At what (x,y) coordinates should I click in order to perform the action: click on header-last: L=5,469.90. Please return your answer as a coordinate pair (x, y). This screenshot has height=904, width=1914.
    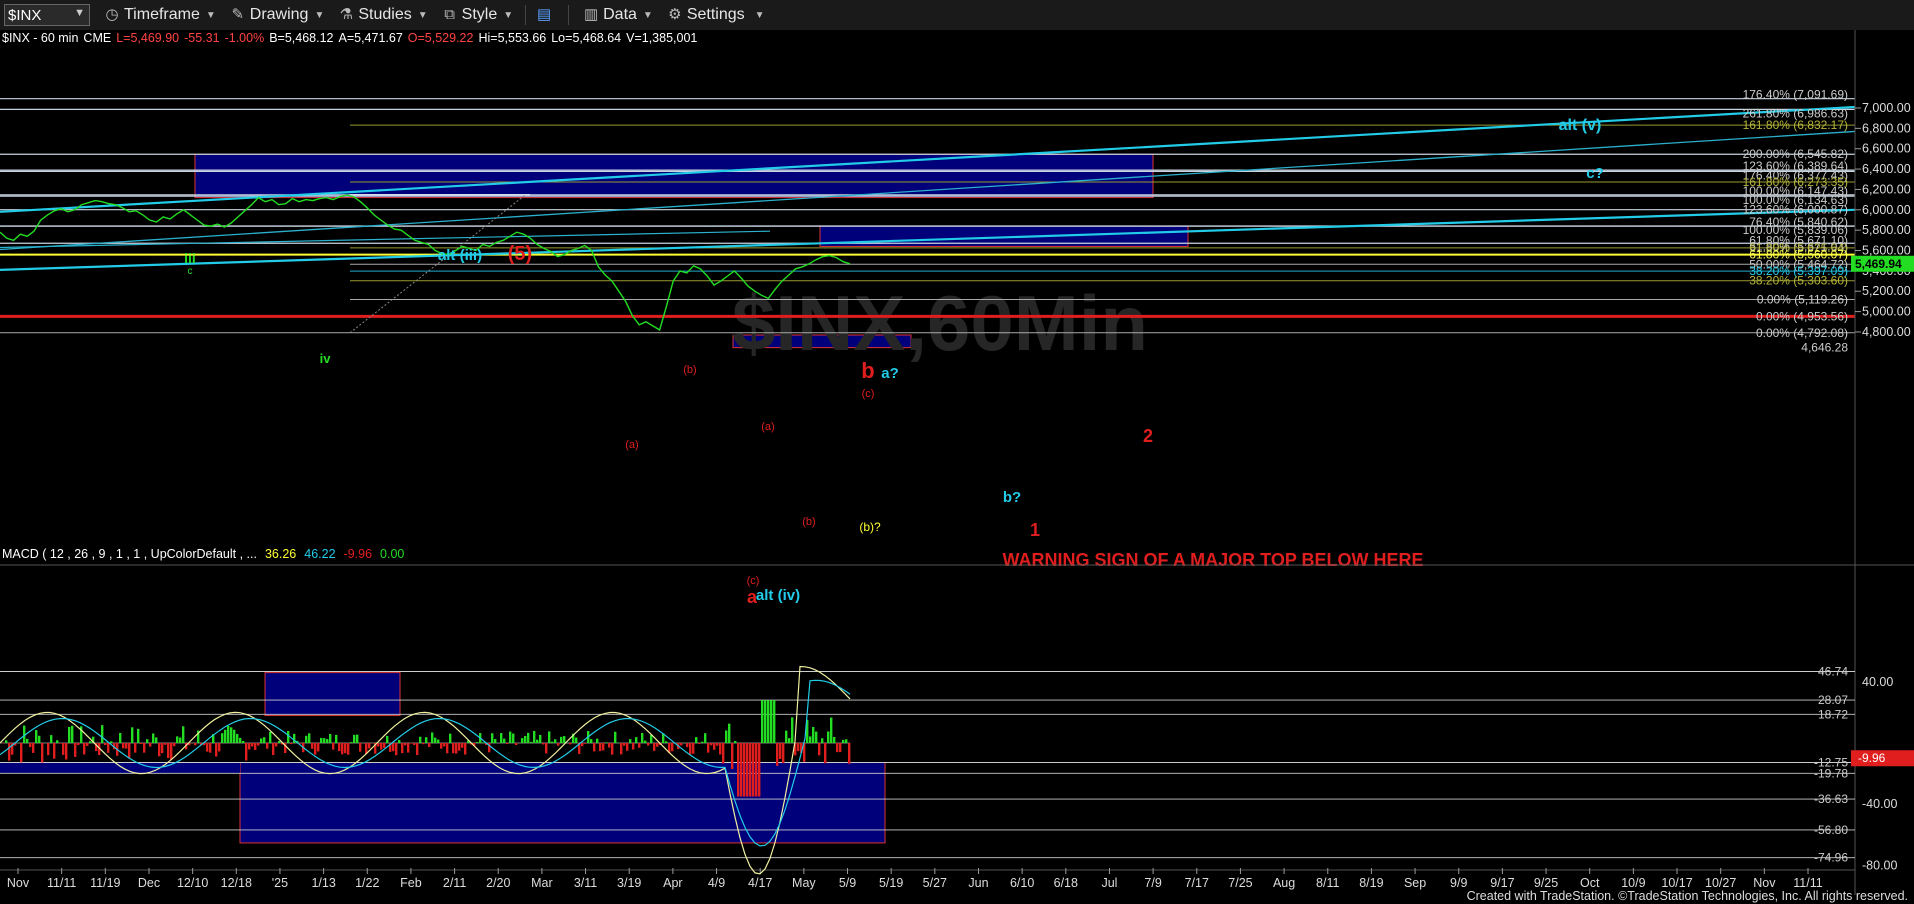
    Looking at the image, I should click on (147, 38).